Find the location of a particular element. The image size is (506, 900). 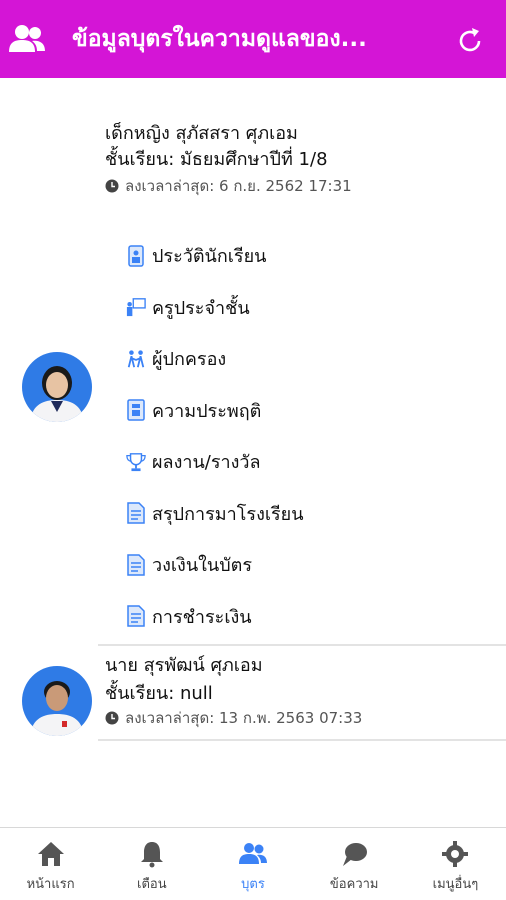

menu-item-label: ประวัตินักเรียน is located at coordinates (209, 257).